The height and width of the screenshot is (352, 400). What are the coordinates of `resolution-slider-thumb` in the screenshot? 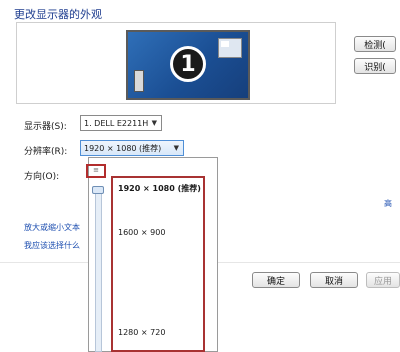 It's located at (98, 190).